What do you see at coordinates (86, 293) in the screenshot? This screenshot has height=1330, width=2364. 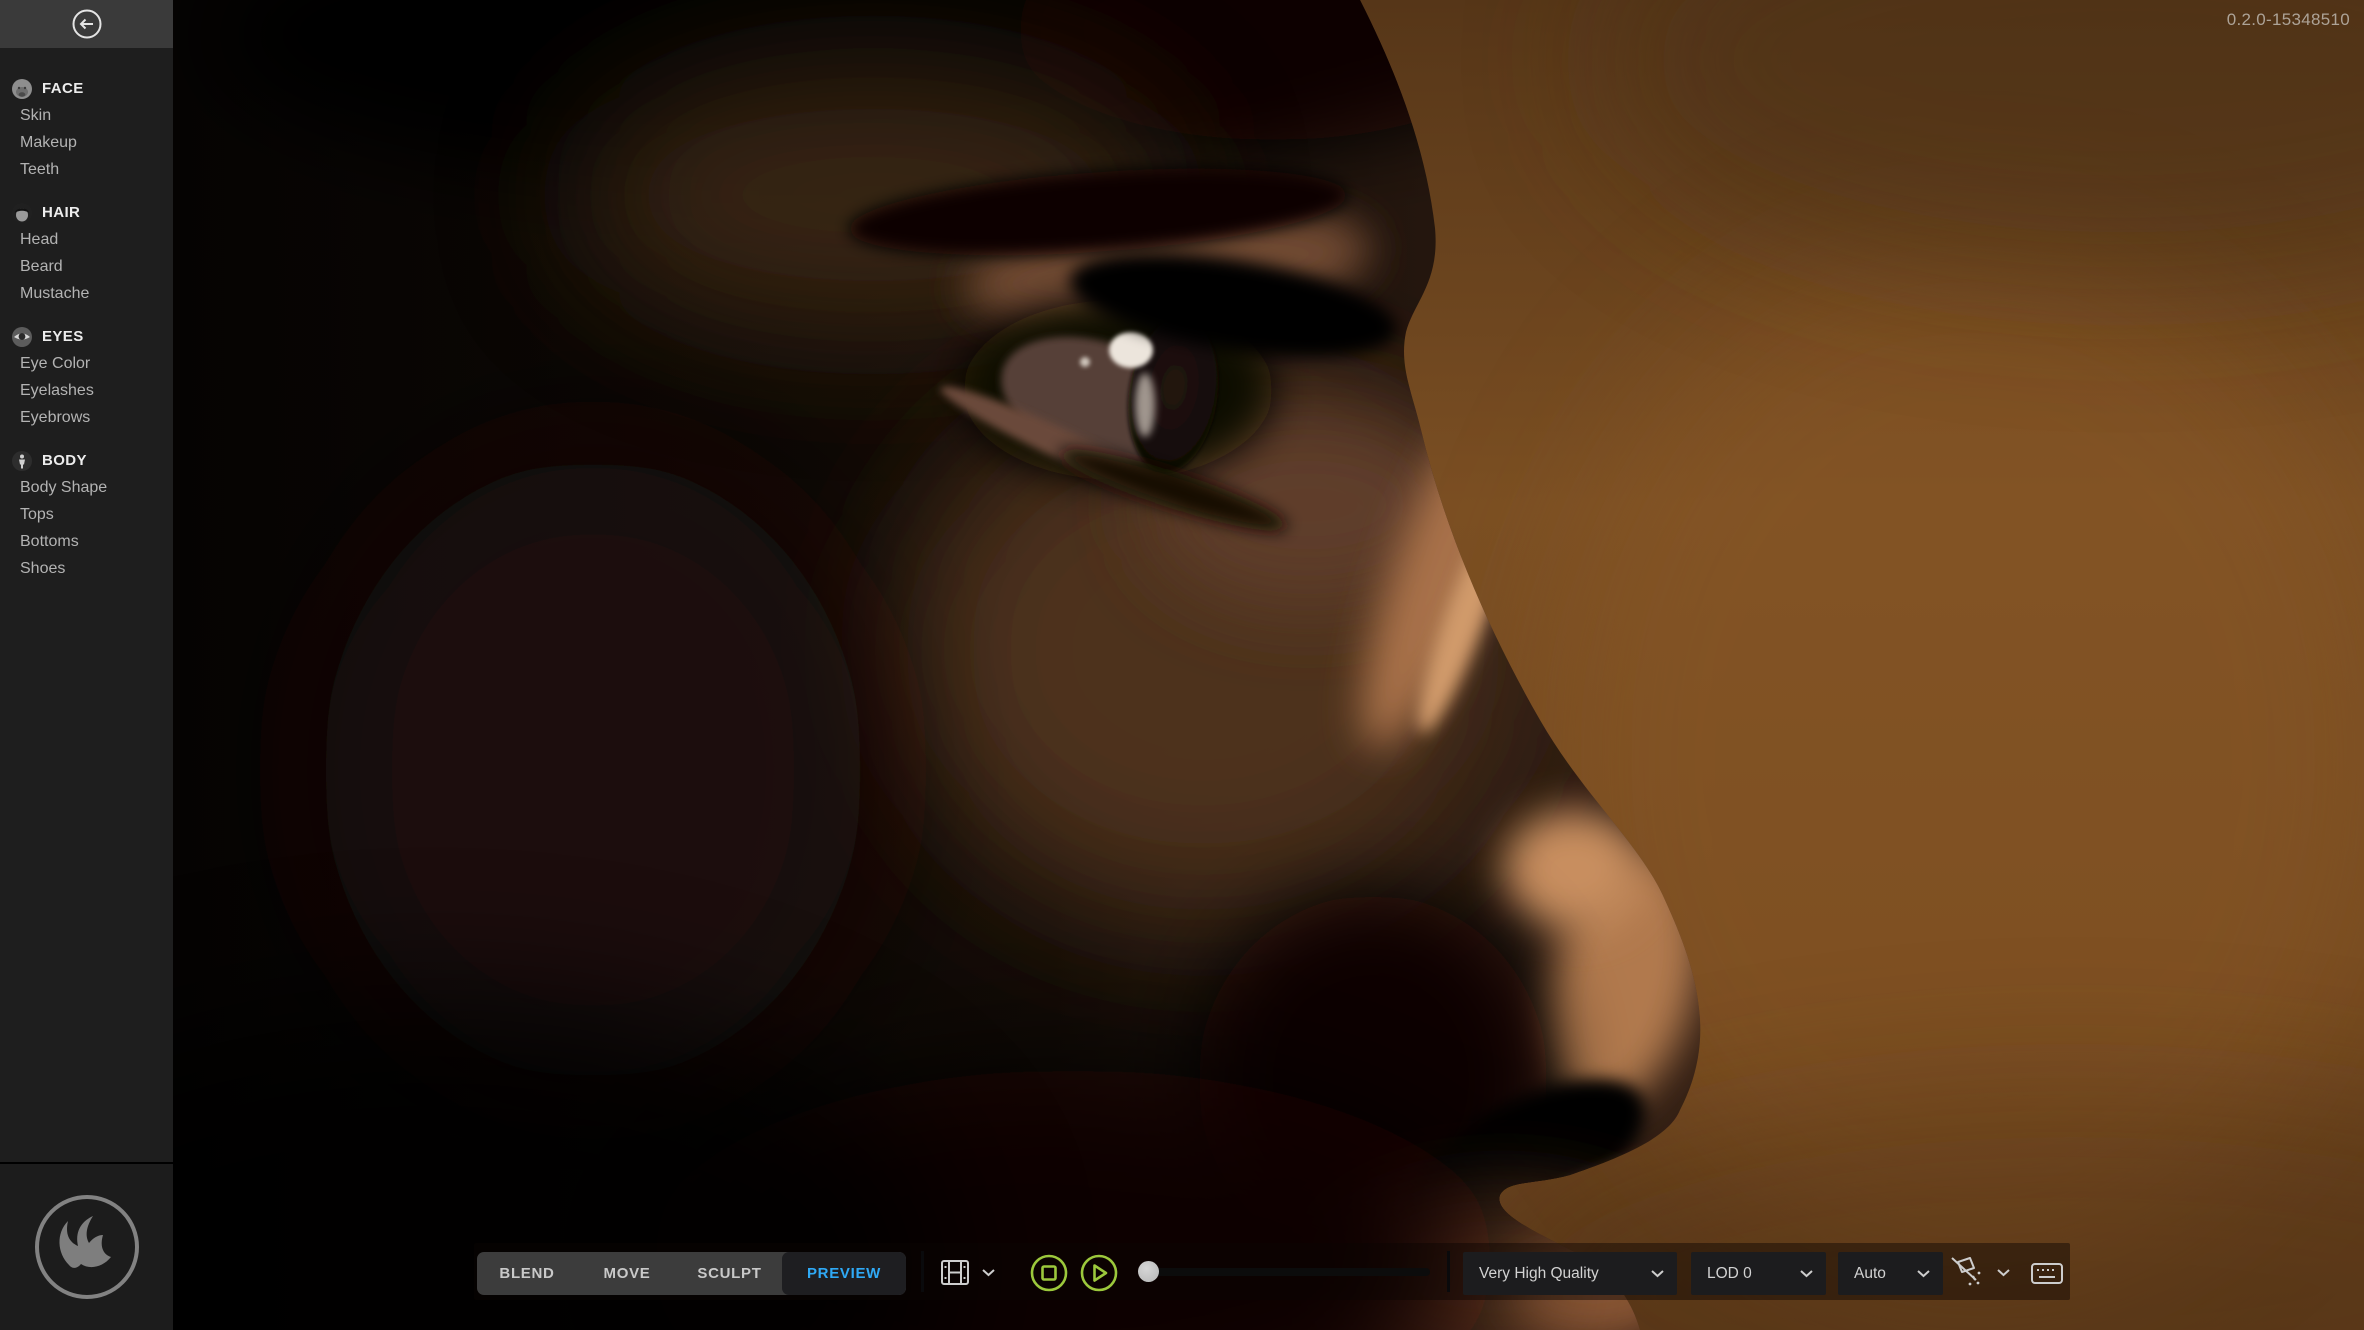 I see `sidebar-item-mustache: Mustache` at bounding box center [86, 293].